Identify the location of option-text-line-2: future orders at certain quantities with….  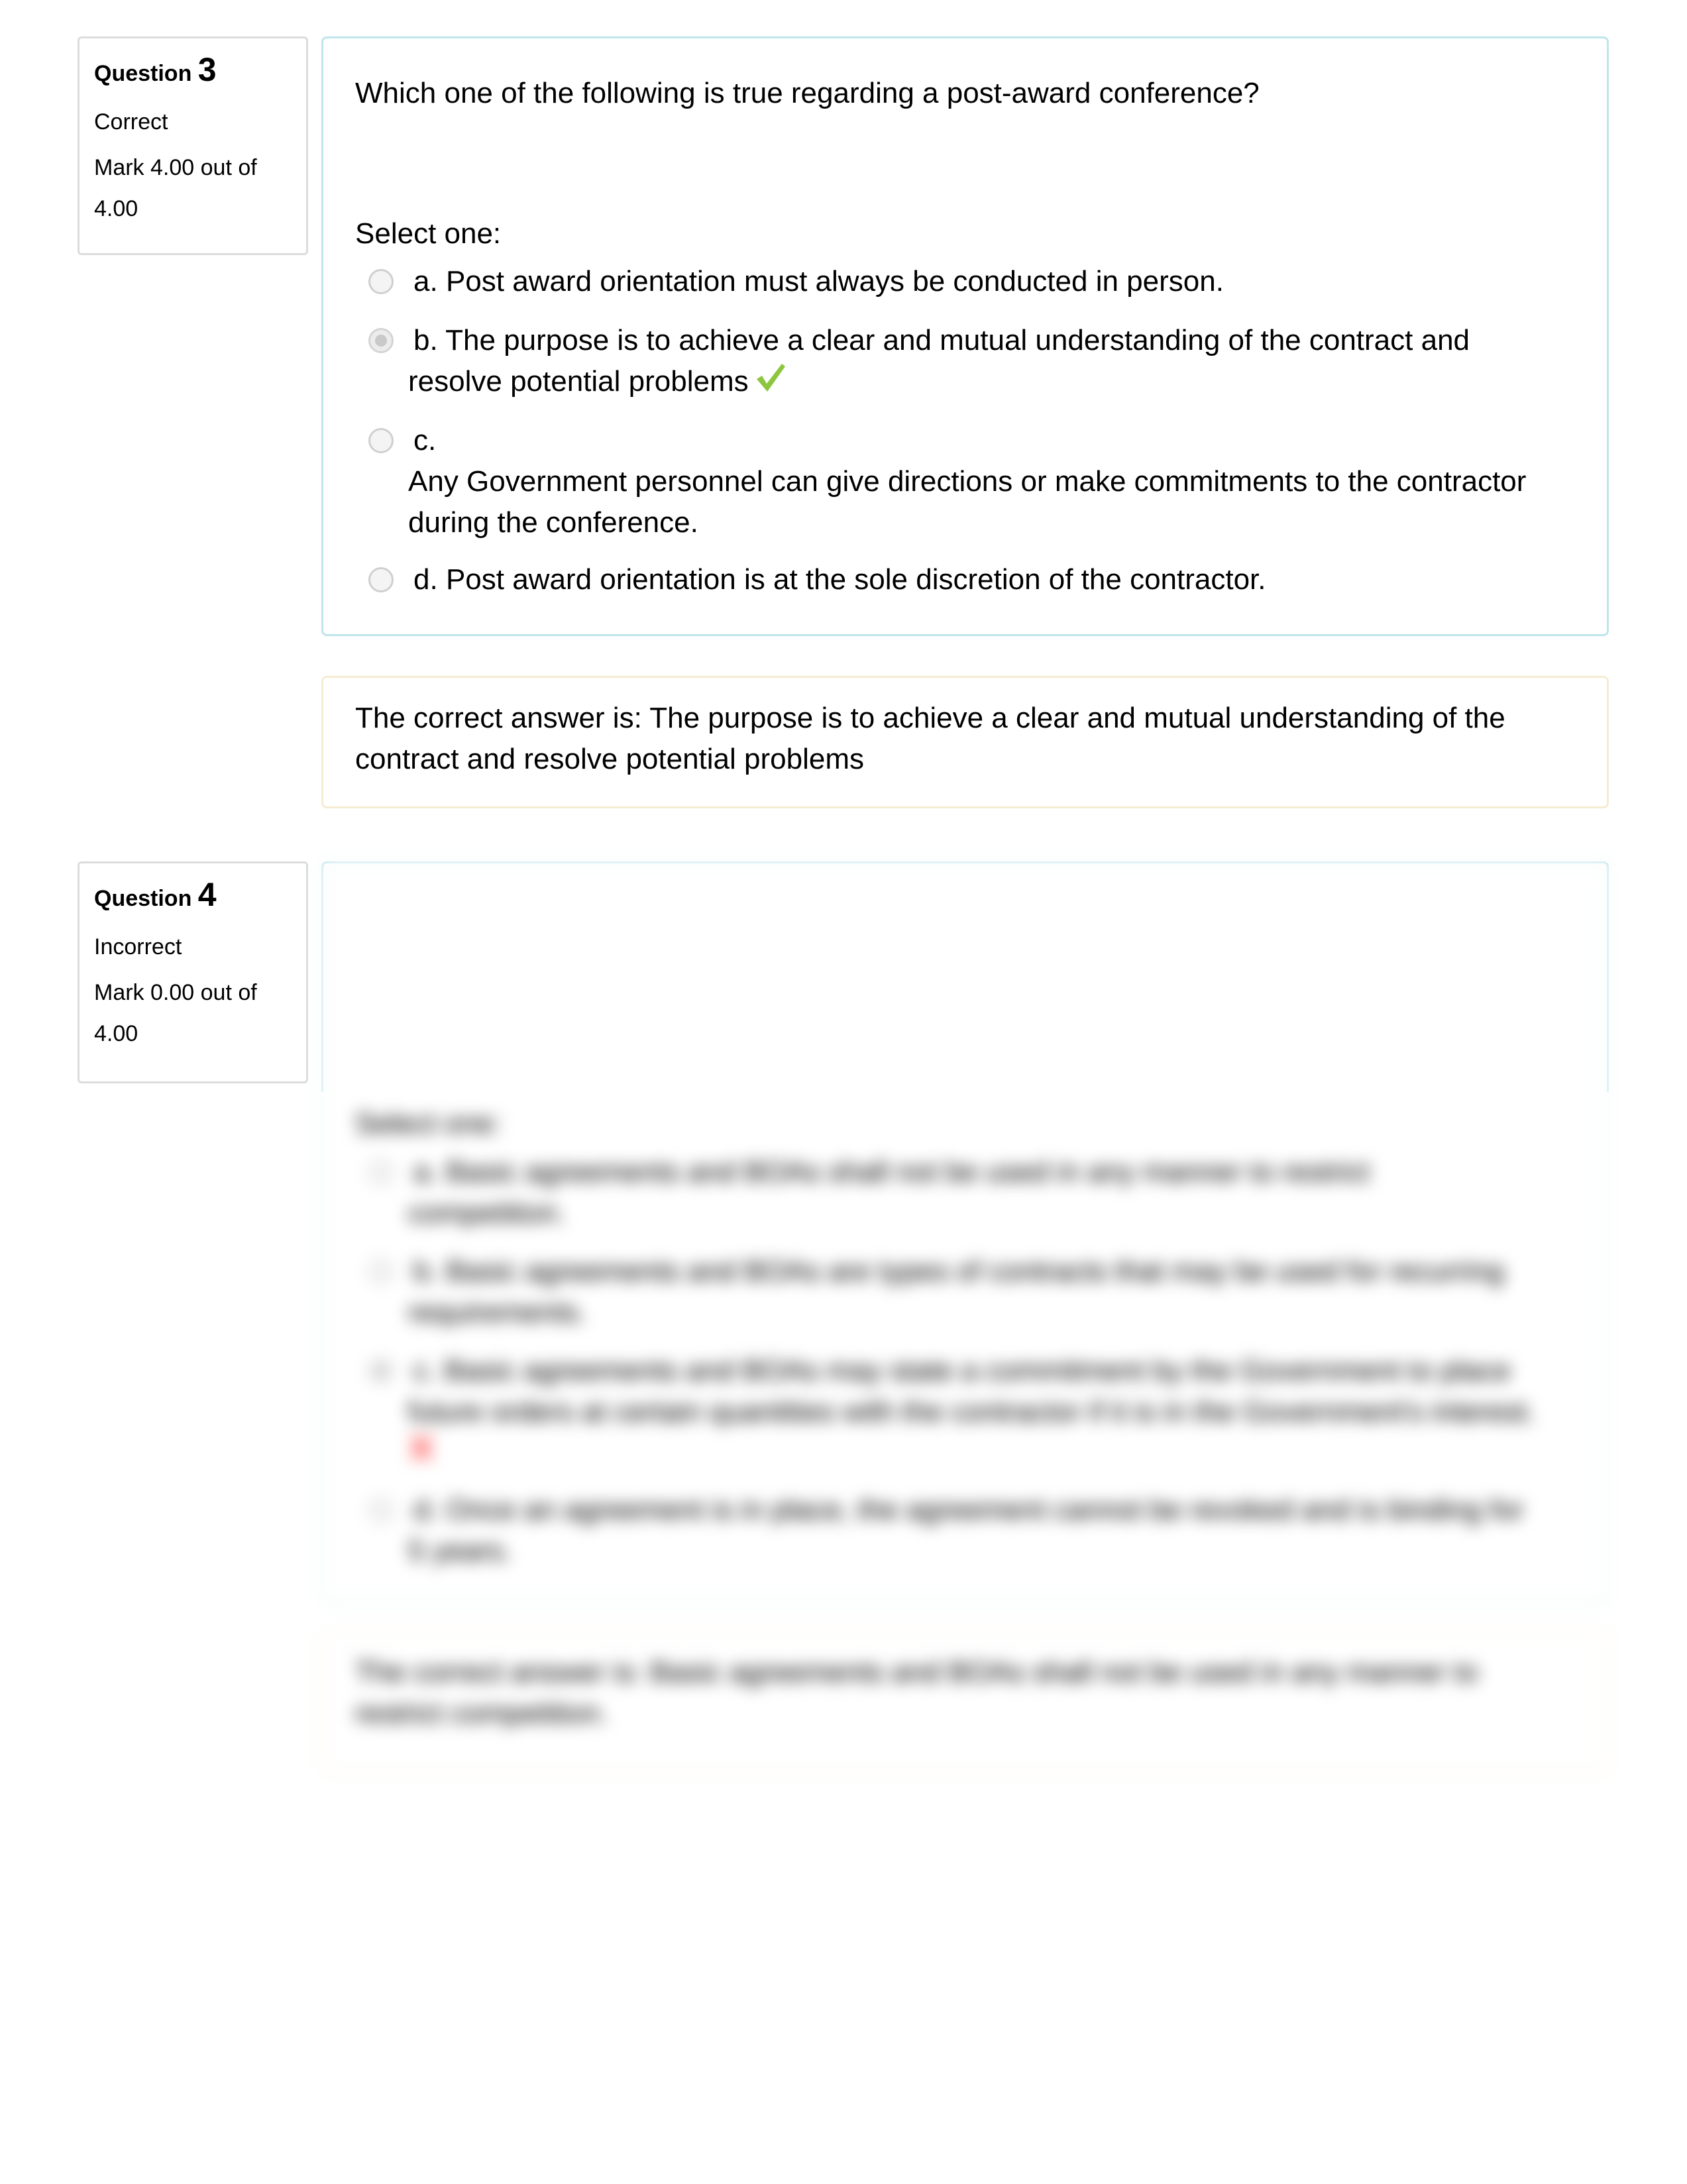
(971, 1412).